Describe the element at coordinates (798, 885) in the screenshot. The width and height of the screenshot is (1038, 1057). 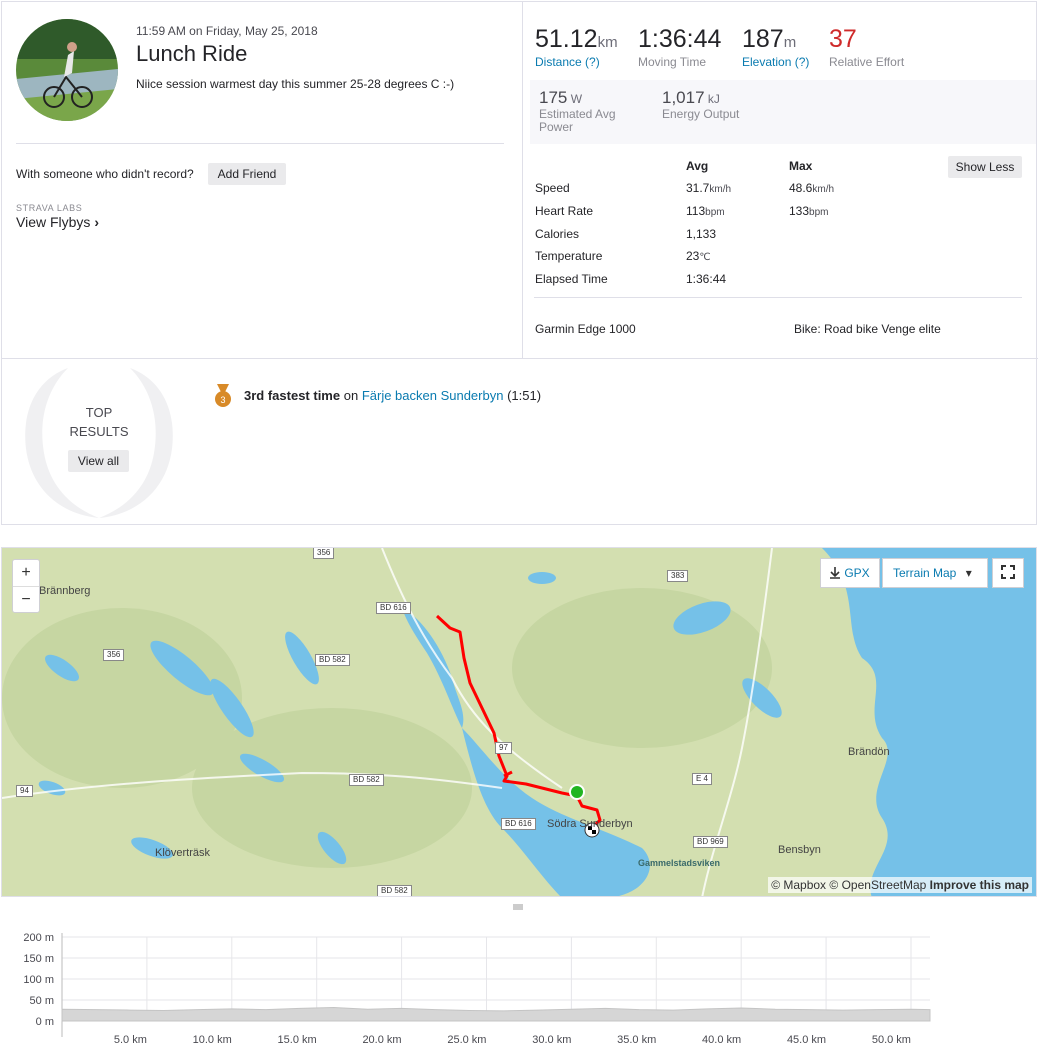
I see `mapbox-attribution-link: © Mapbox` at that location.